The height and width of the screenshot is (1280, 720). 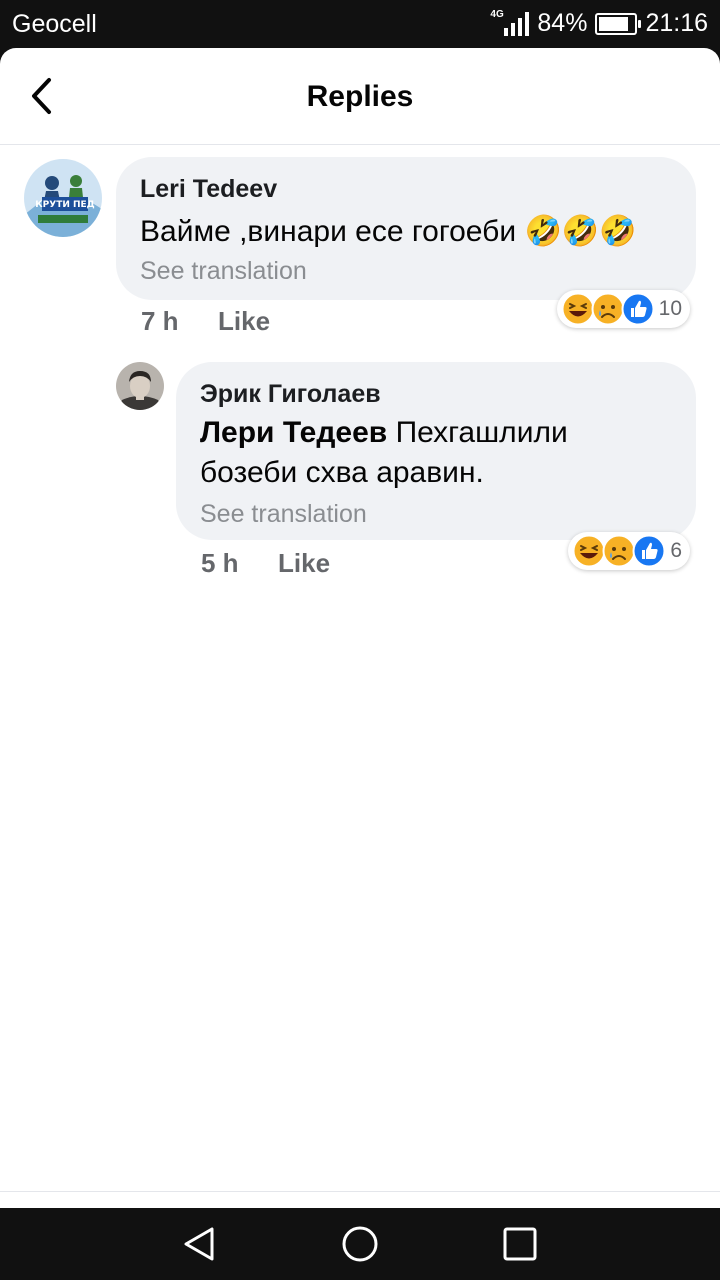 I want to click on see-translation-link: See translation, so click(x=223, y=271).